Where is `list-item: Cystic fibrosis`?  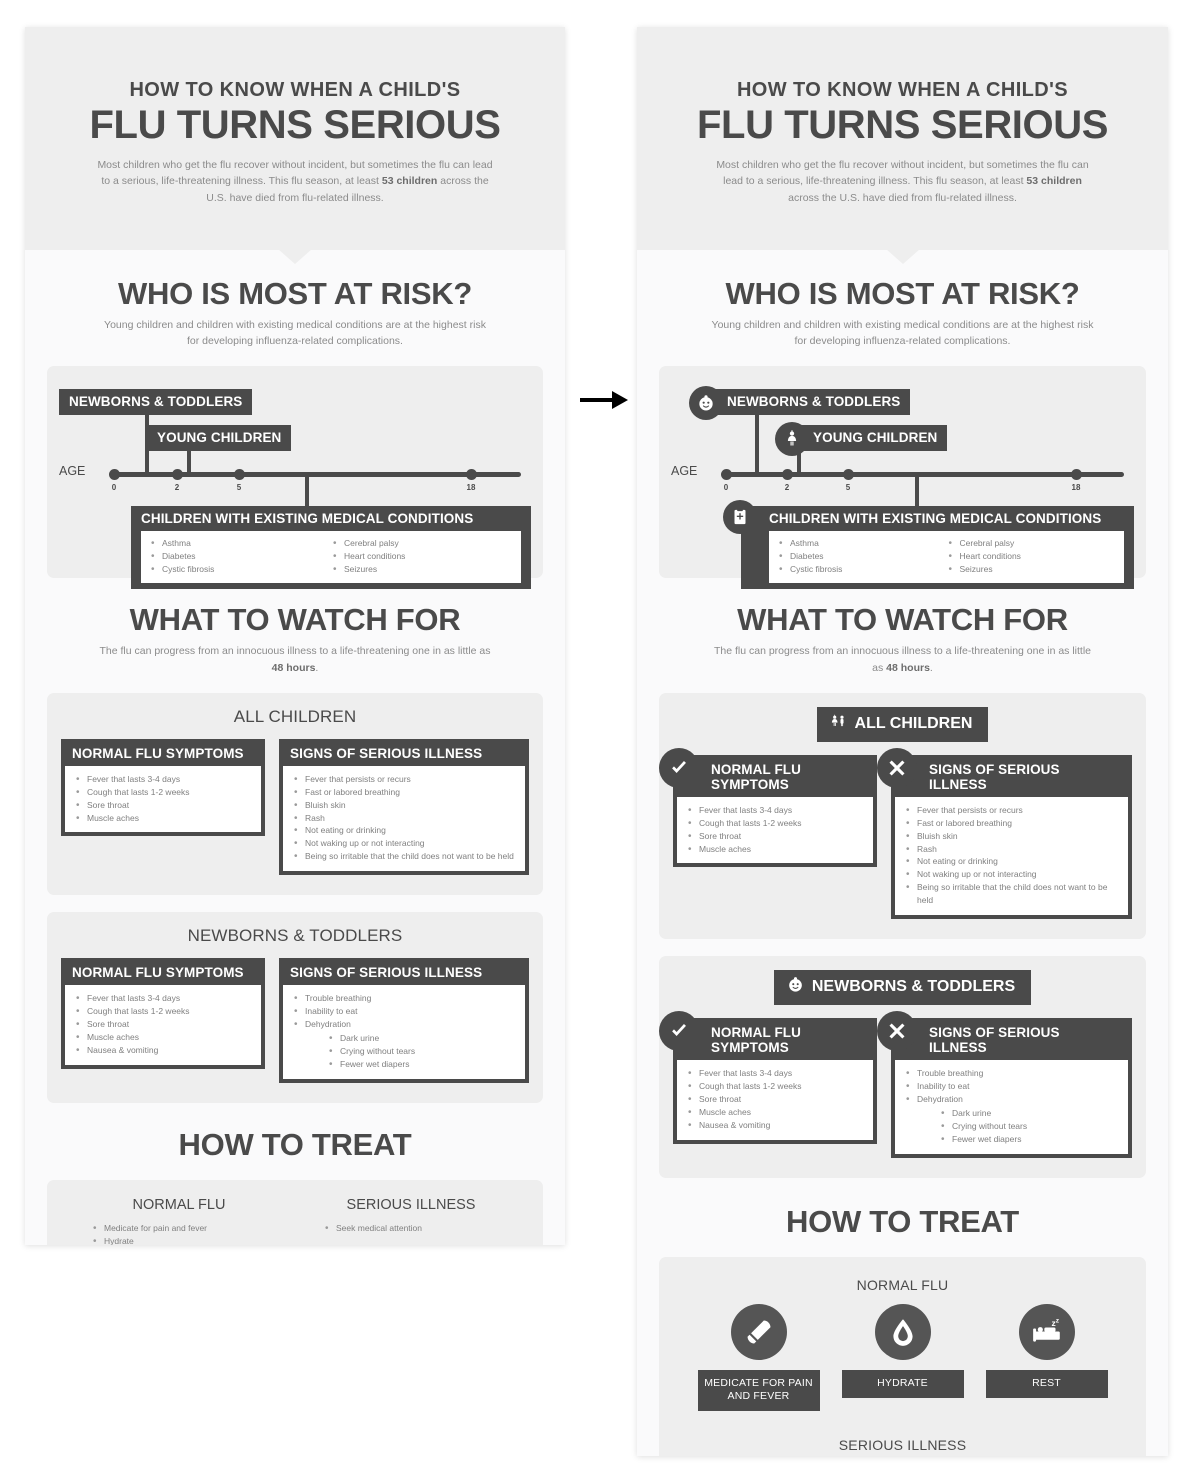 list-item: Cystic fibrosis is located at coordinates (240, 569).